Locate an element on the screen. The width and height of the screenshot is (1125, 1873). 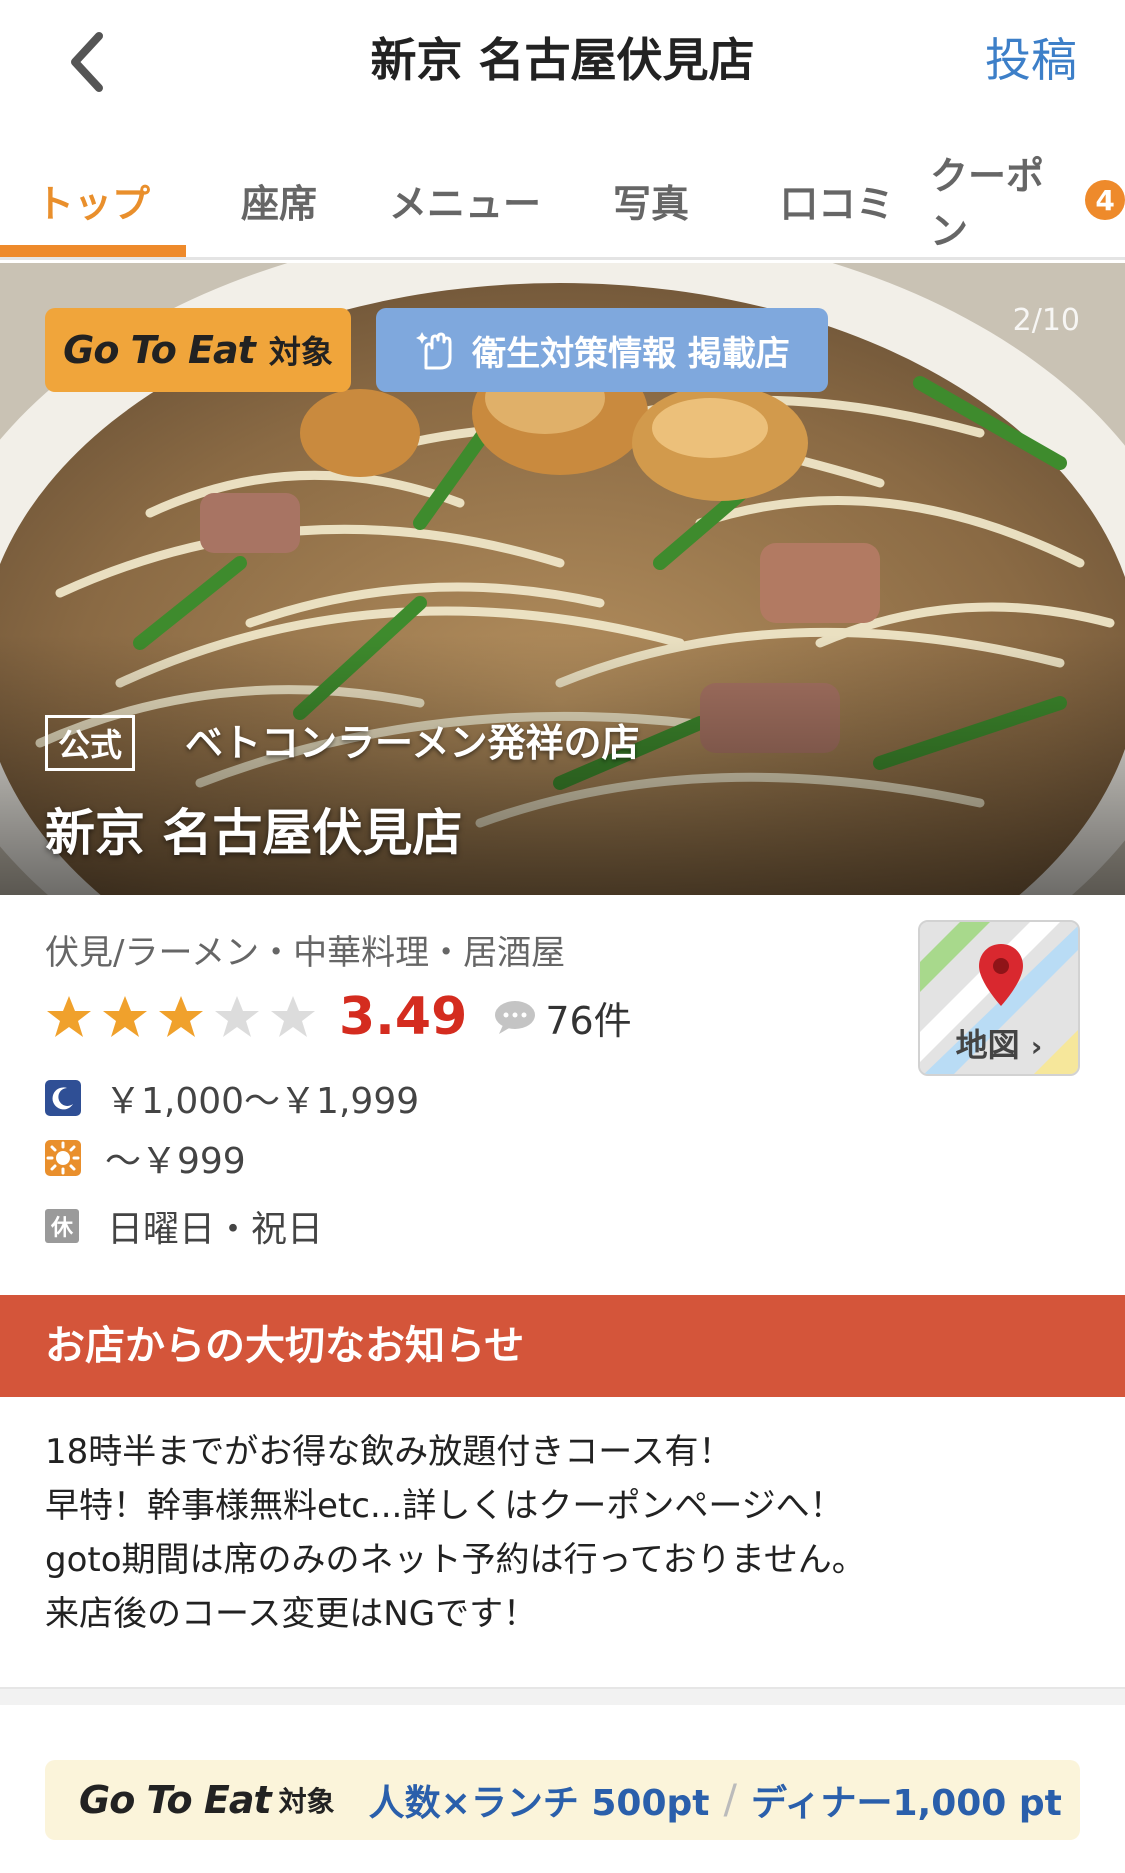
rating-row: 3.49 76件 is located at coordinates (338, 1017).